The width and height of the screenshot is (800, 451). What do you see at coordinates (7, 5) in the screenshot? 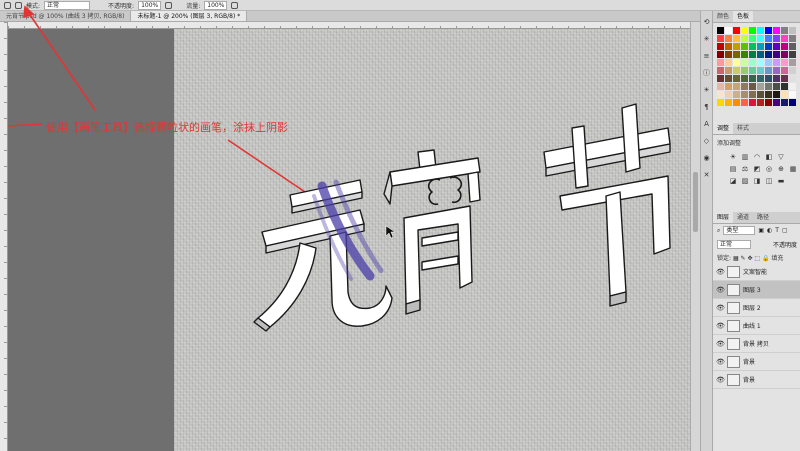
I see `brush-preset-icon` at bounding box center [7, 5].